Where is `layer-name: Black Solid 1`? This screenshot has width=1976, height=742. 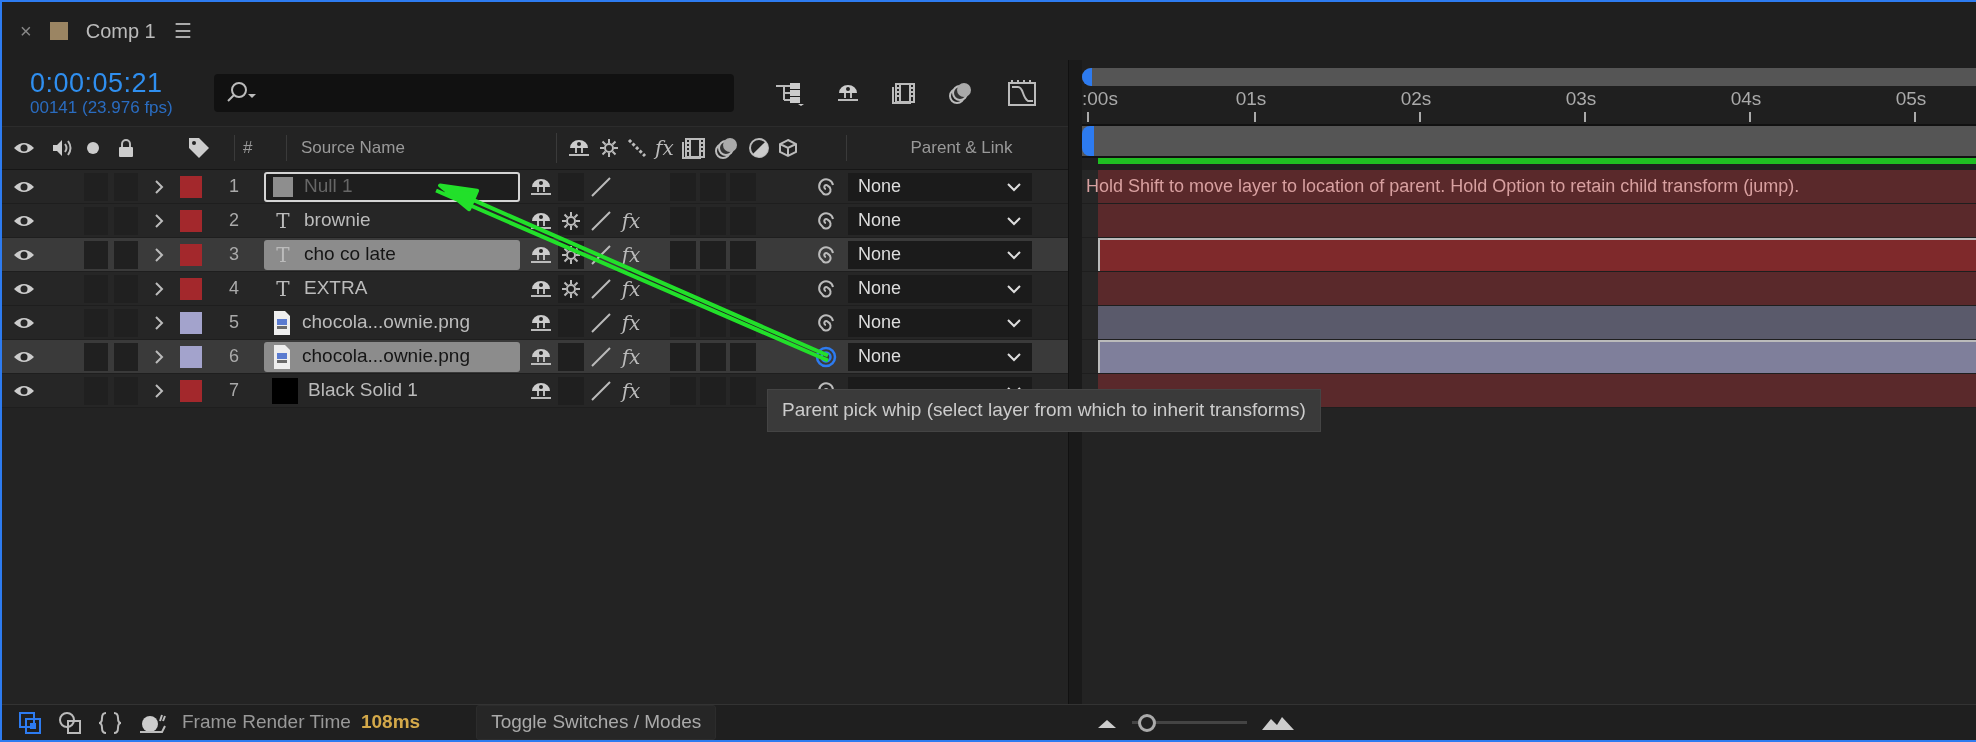
layer-name: Black Solid 1 is located at coordinates (392, 390).